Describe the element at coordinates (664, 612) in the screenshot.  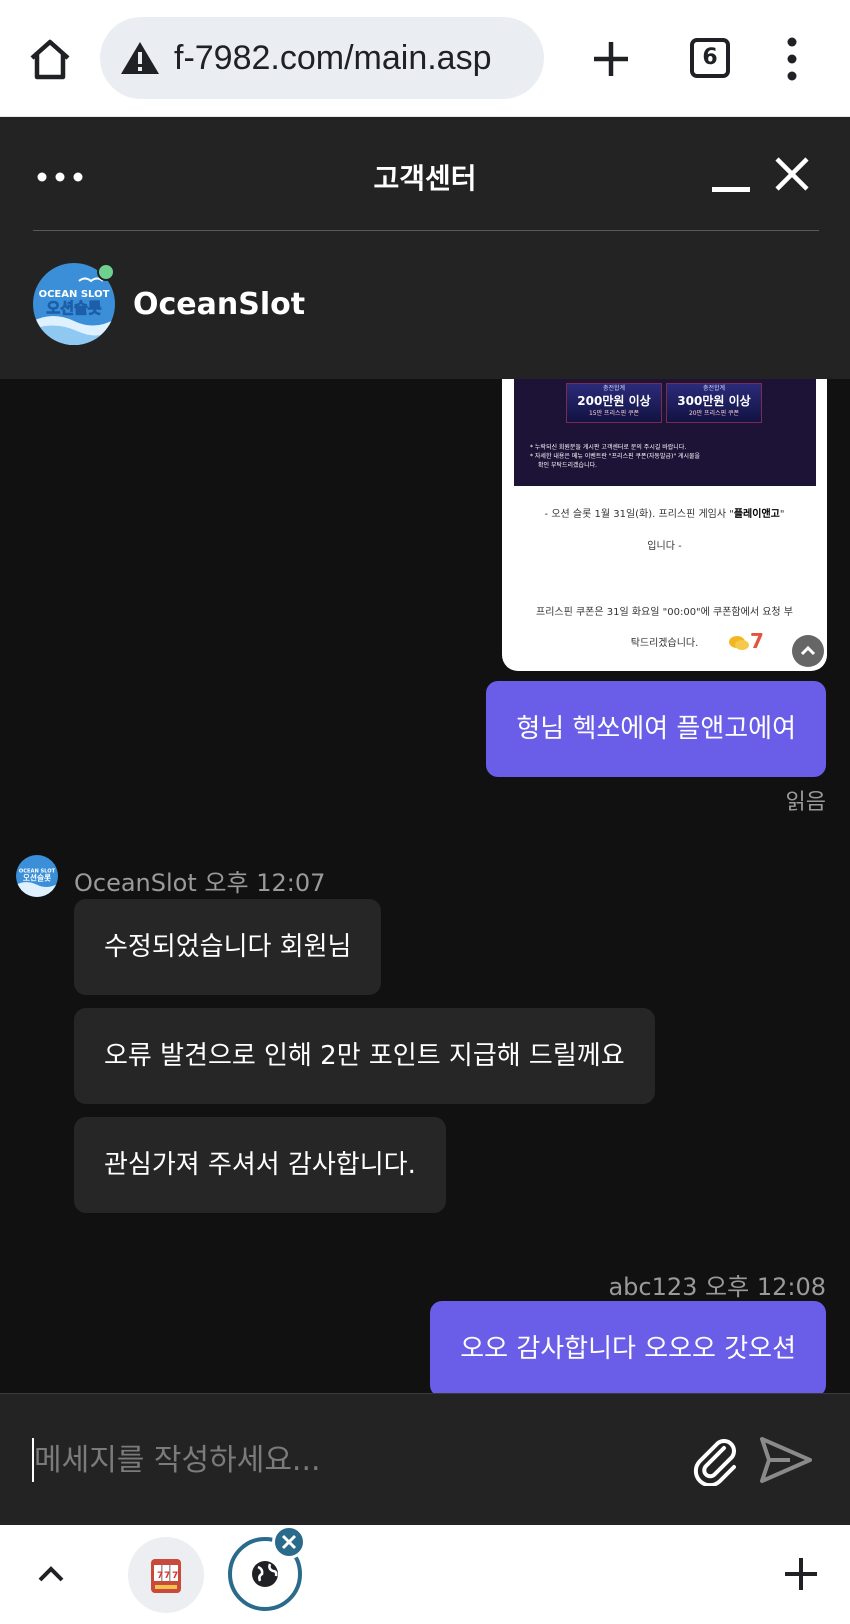
I see `card-text-line: 프리스핀 쿠폰은 31일 화요일 "00:00"에 쿠폰함에서 요청 부` at that location.